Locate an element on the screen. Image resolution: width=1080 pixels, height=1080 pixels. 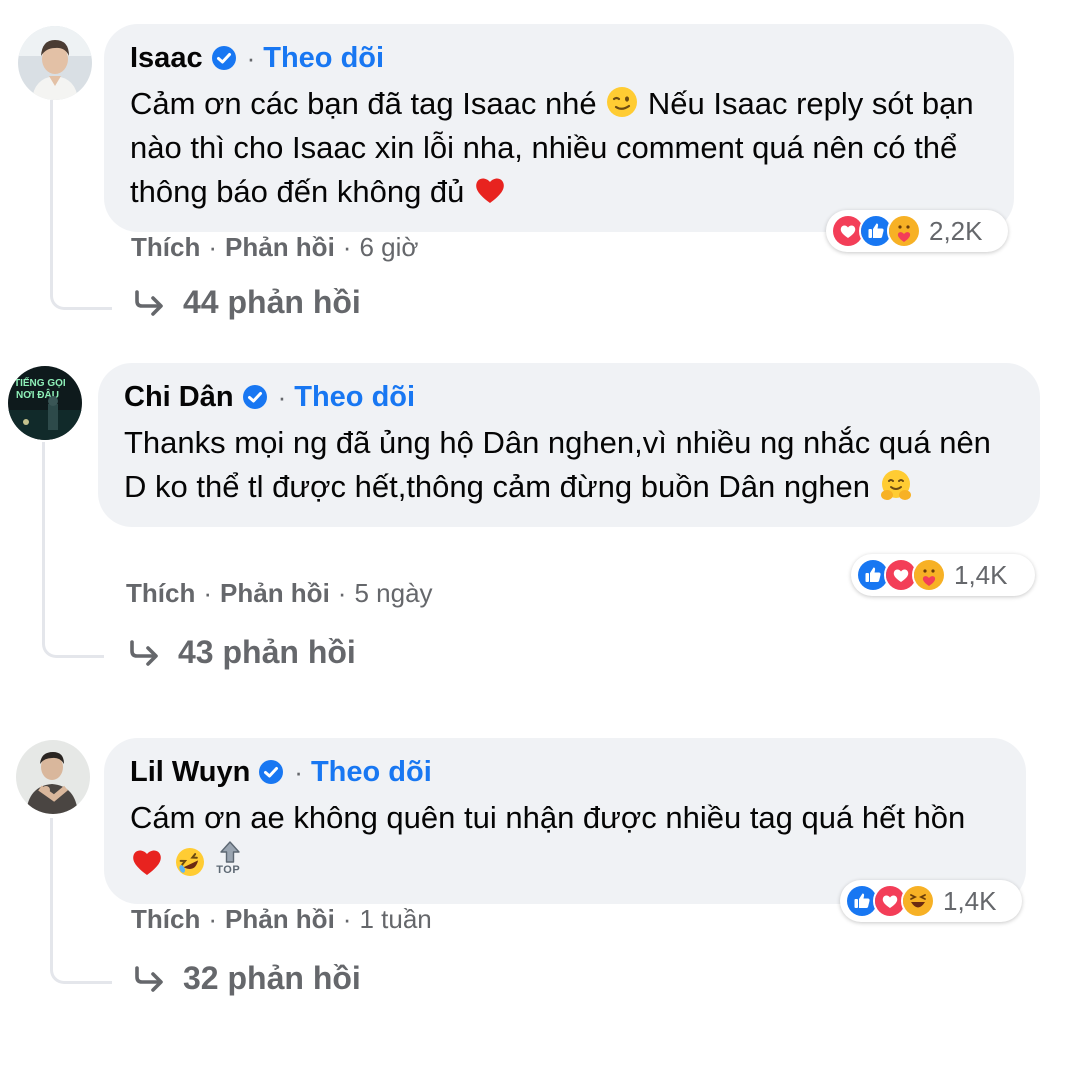
comment-actions: Thích · Phản hồi · 5 ngày is located at coordinates (279, 593).